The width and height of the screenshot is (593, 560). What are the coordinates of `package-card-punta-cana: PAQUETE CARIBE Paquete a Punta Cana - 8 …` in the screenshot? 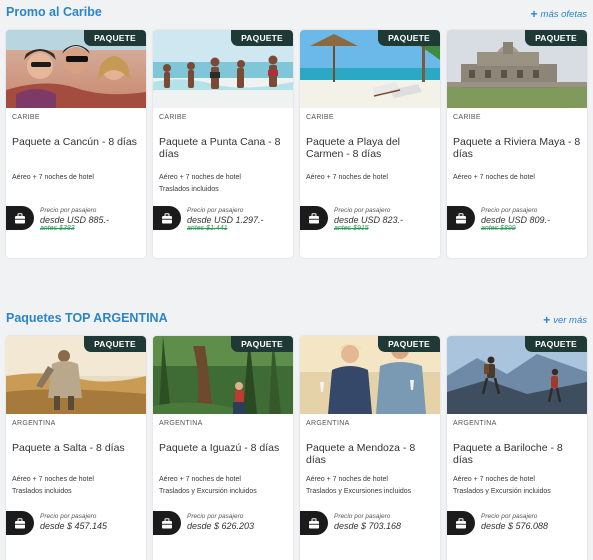 It's located at (223, 144).